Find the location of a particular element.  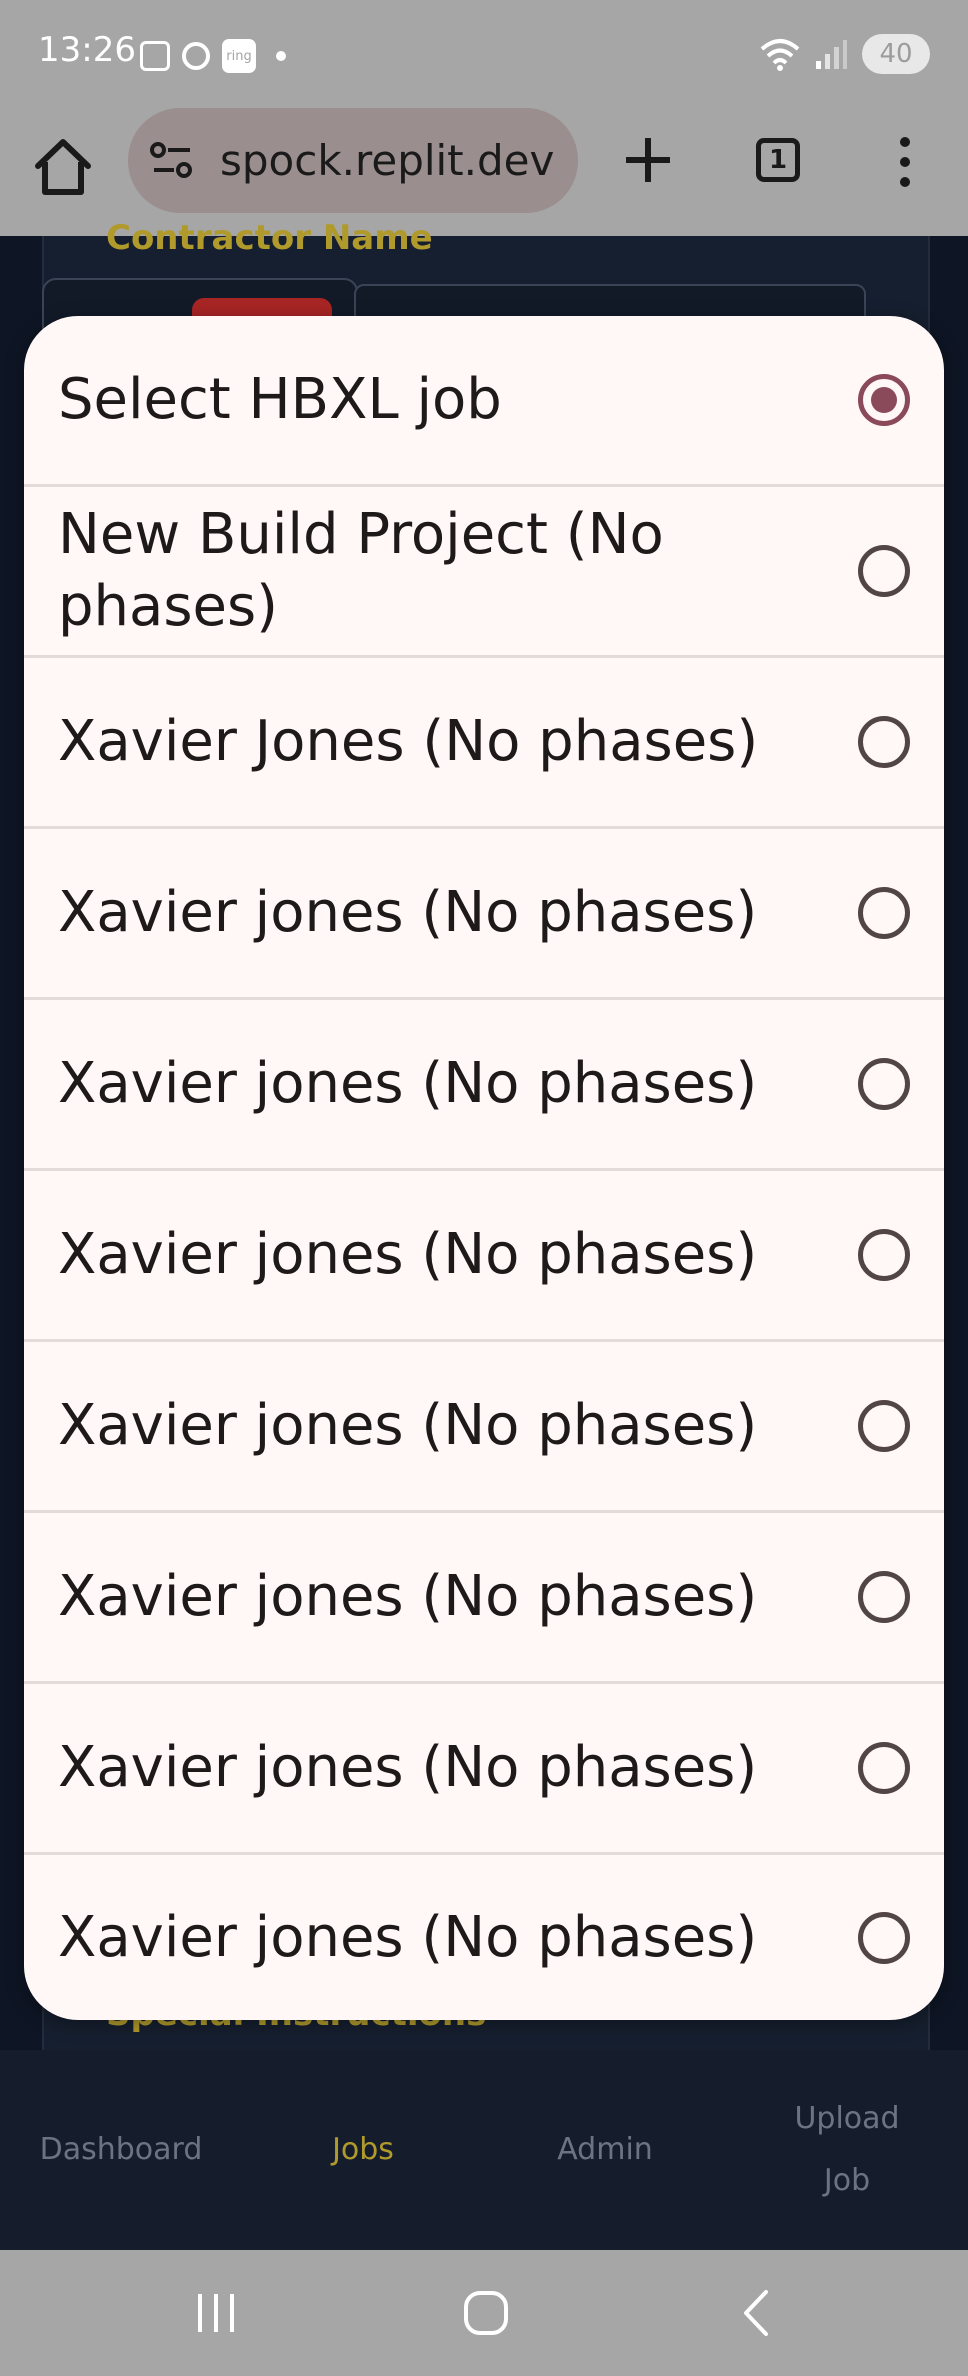

more-notifications-dot-icon is located at coordinates (281, 56).